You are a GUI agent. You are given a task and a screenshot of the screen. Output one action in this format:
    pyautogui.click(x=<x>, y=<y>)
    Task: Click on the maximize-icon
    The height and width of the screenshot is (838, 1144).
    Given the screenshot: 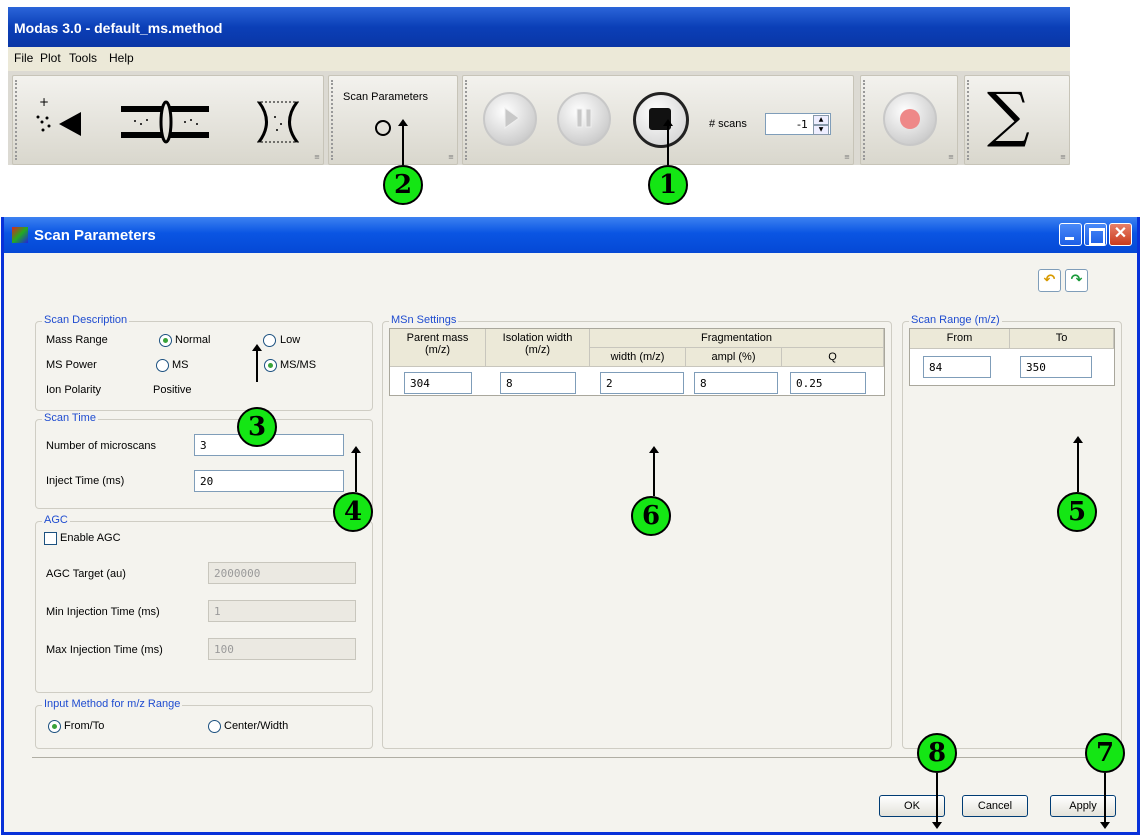 What is the action you would take?
    pyautogui.click(x=1097, y=236)
    